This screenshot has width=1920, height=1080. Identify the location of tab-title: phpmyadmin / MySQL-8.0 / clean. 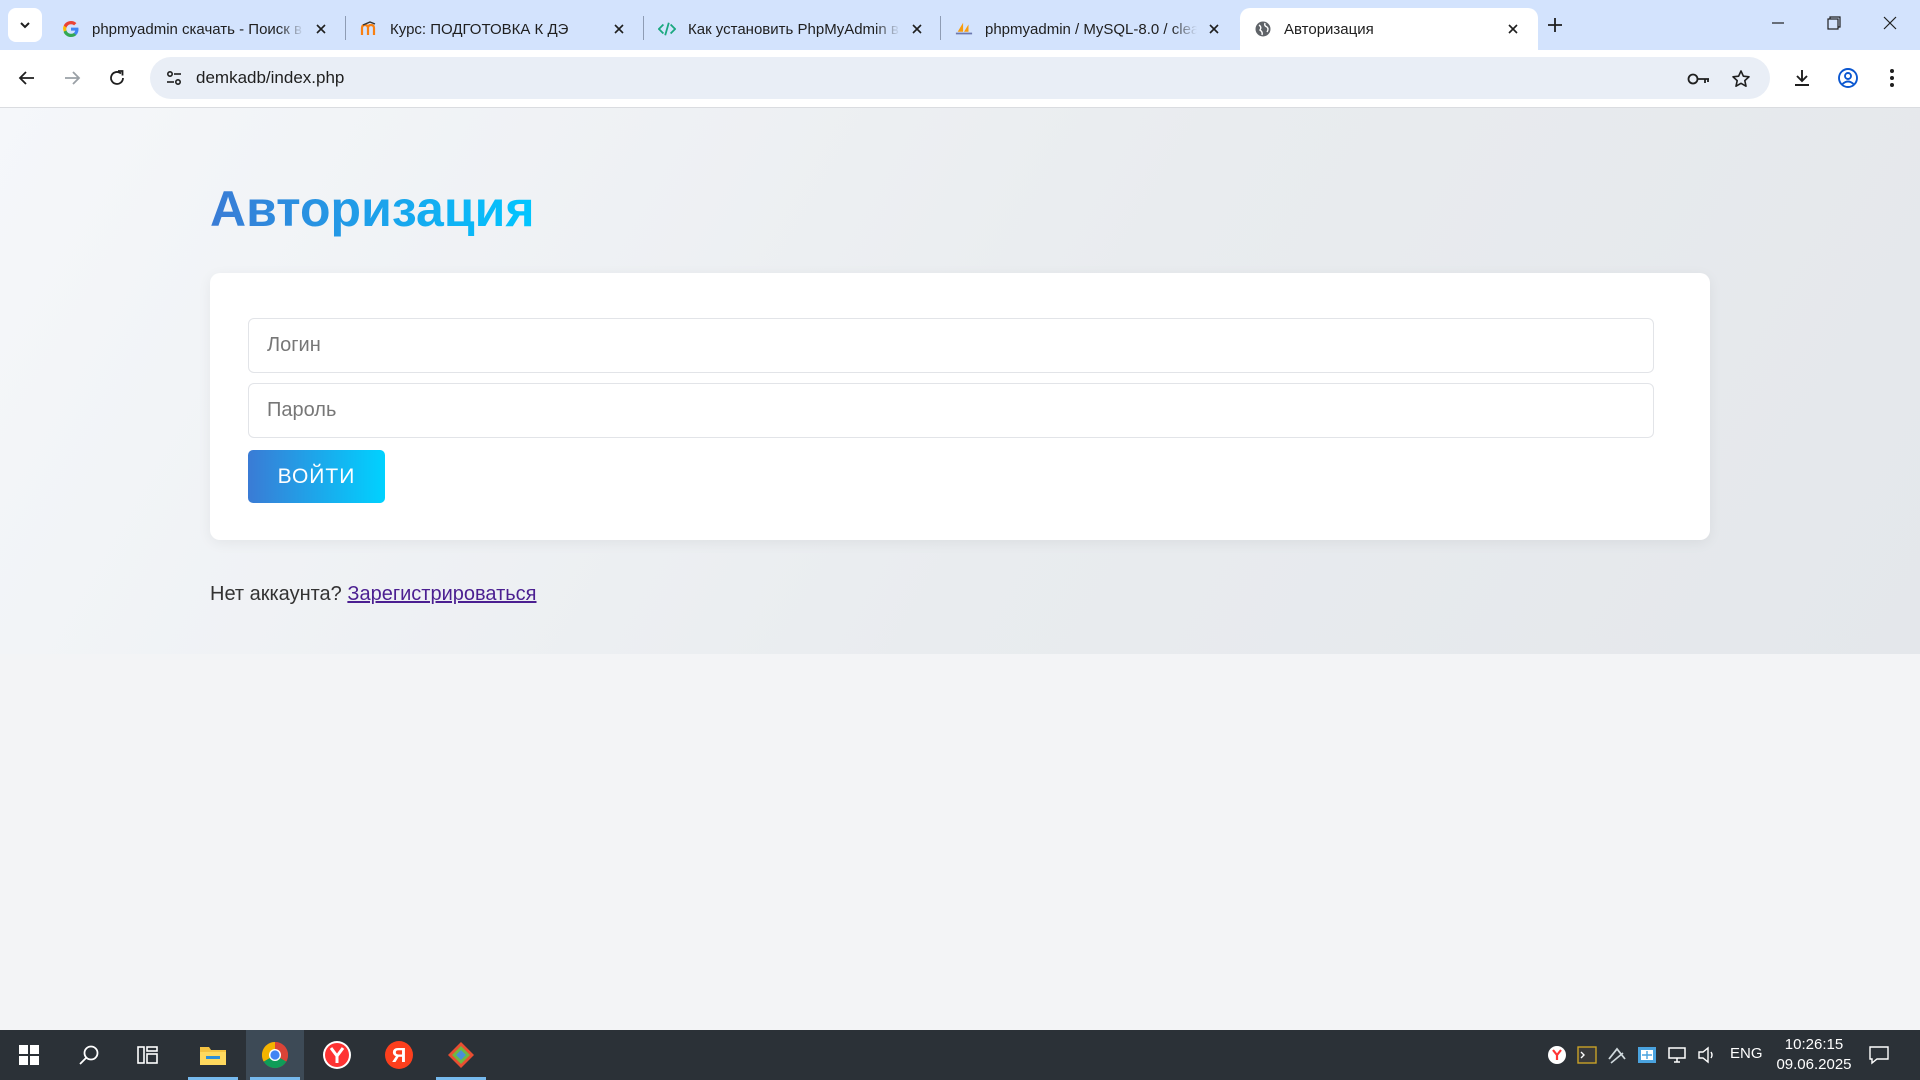
(1091, 29).